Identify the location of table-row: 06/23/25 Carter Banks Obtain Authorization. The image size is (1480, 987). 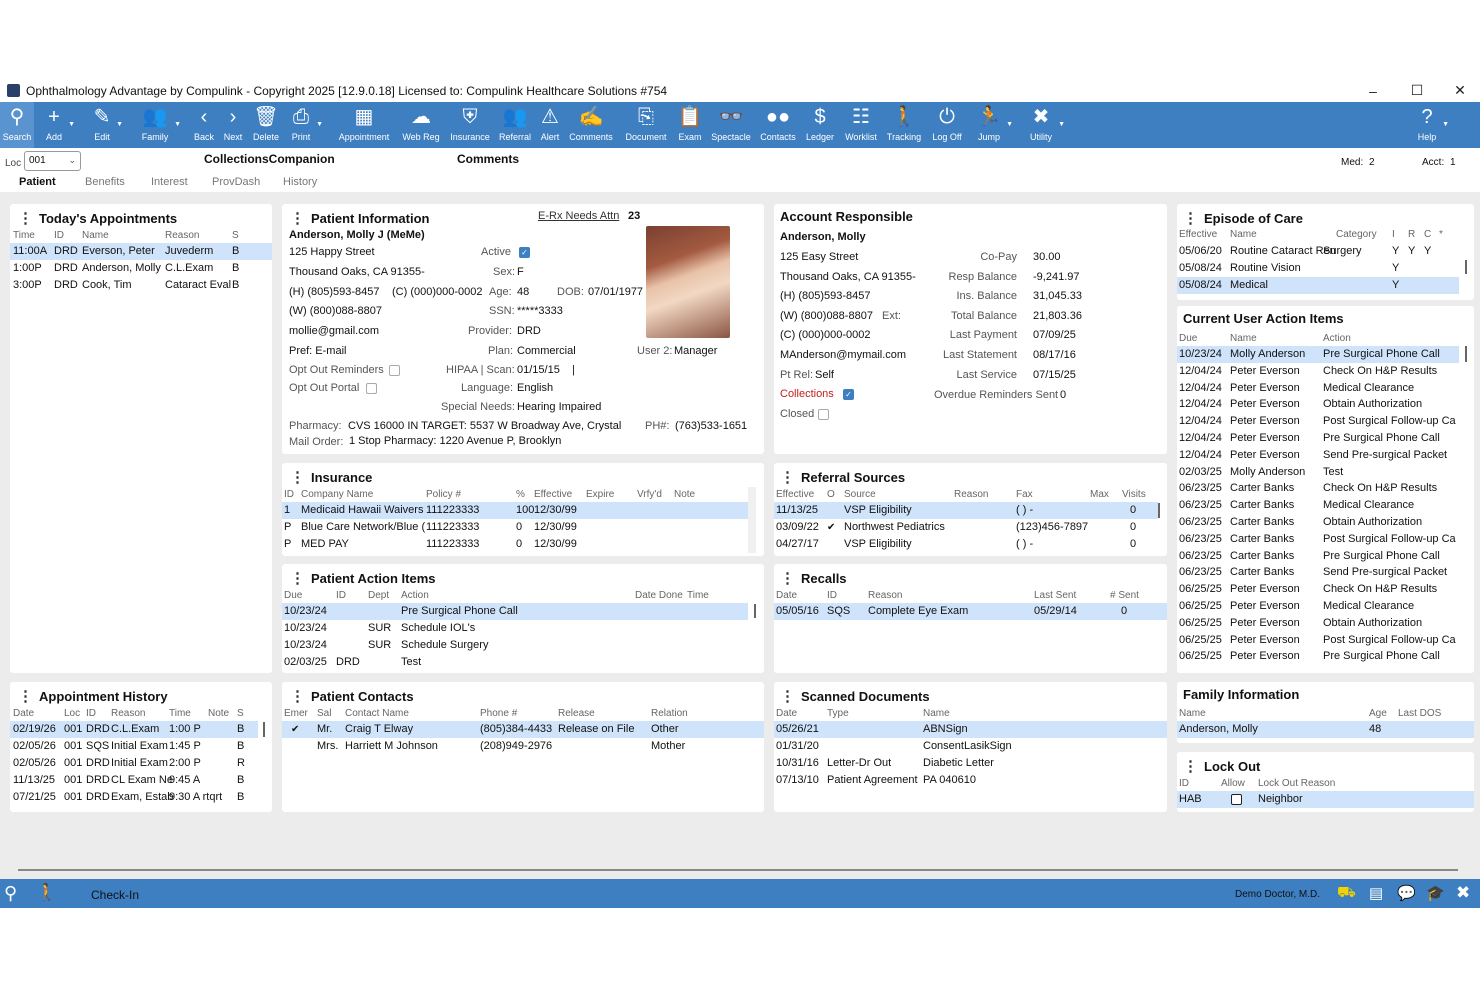
(1318, 522).